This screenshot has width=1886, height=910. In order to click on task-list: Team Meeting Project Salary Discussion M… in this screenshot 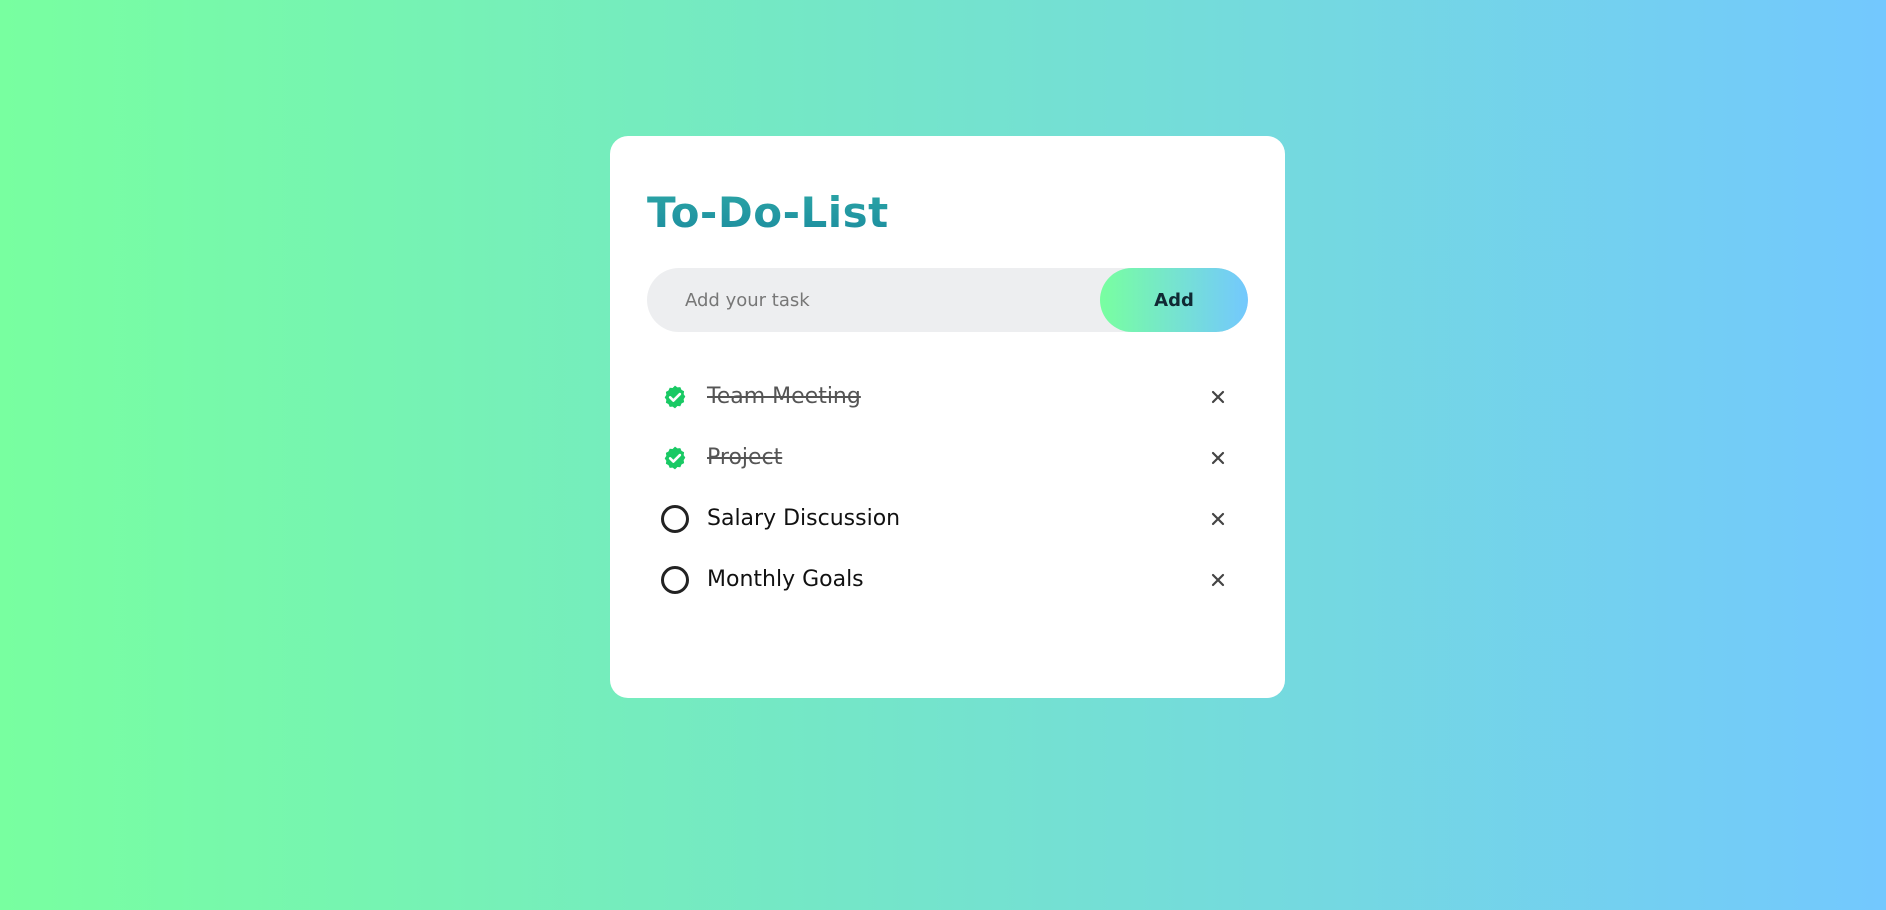, I will do `click(947, 488)`.